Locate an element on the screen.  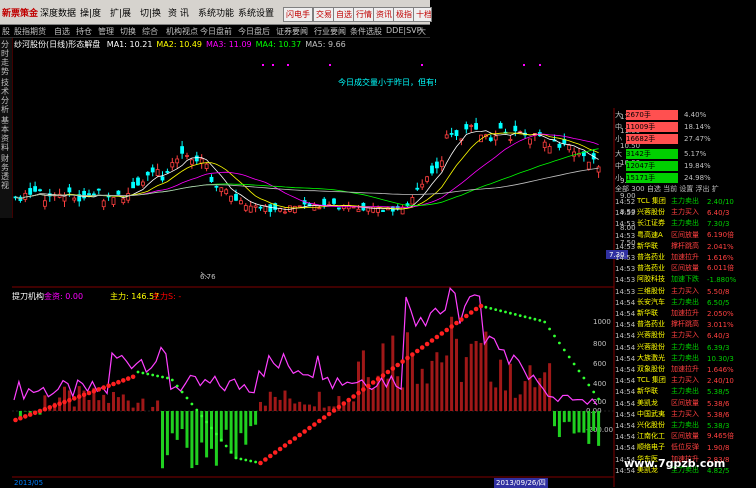
panel-tab-current: 当前 is located at coordinates (670, 189).